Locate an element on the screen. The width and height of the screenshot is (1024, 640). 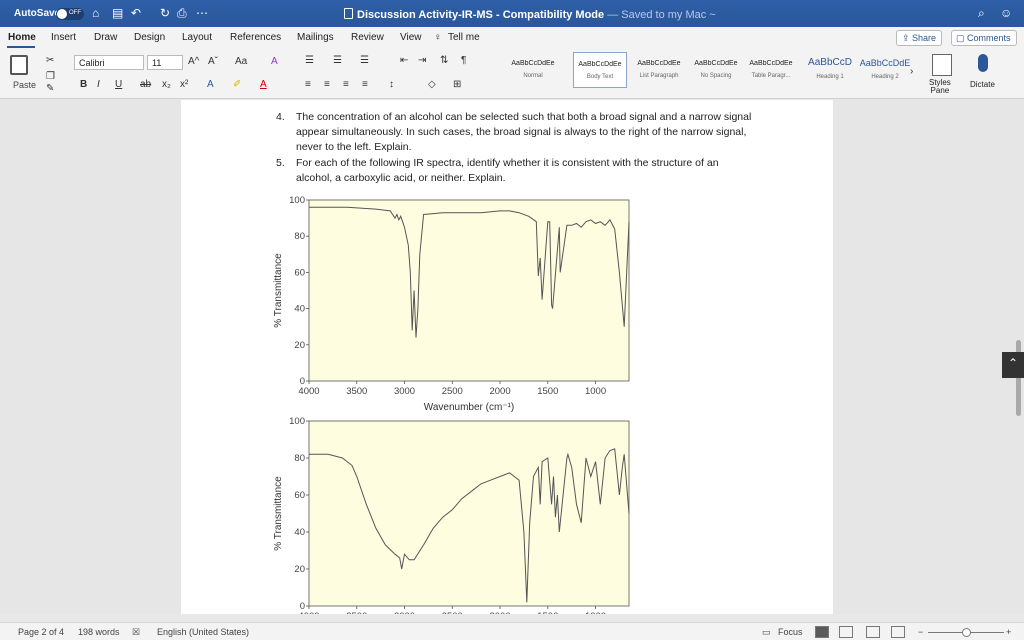
text-effects-icon: A is located at coordinates (210, 84).